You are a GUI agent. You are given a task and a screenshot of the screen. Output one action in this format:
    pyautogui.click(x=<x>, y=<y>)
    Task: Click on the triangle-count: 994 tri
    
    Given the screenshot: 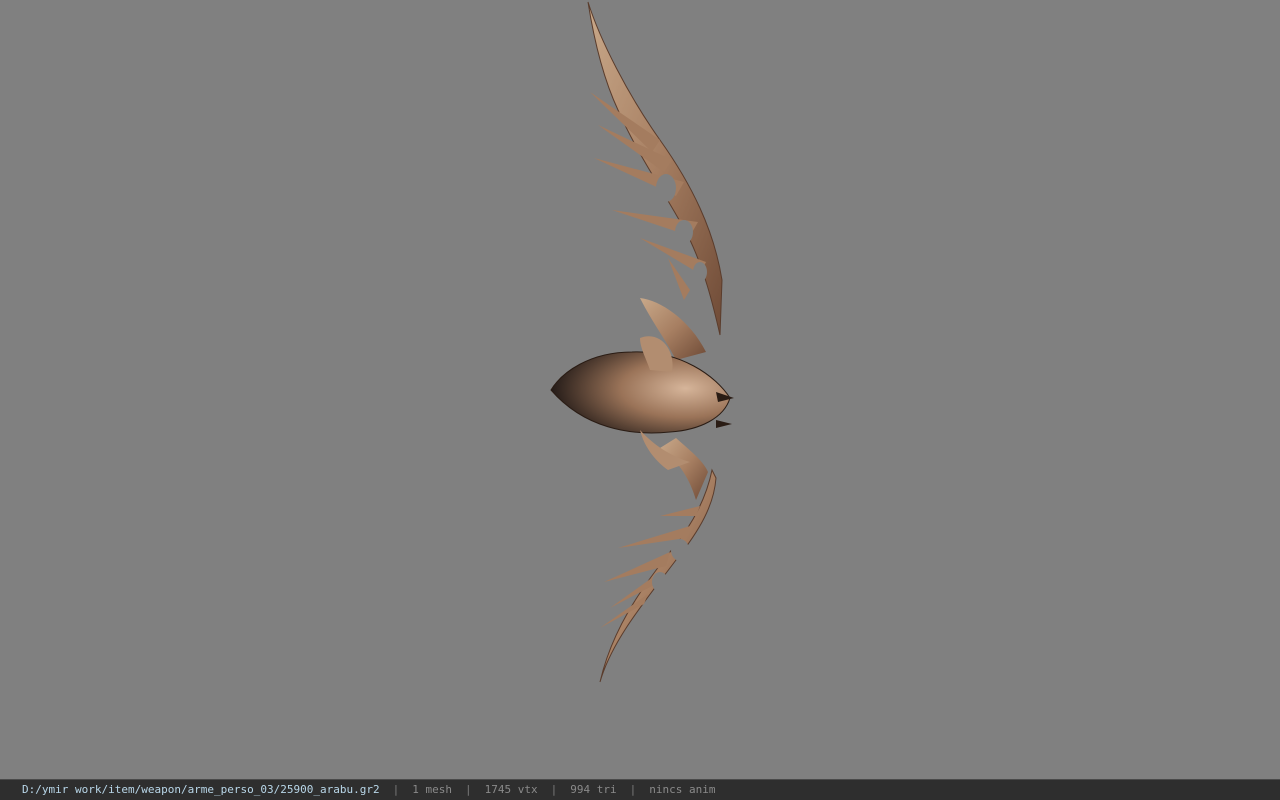 What is the action you would take?
    pyautogui.click(x=593, y=789)
    